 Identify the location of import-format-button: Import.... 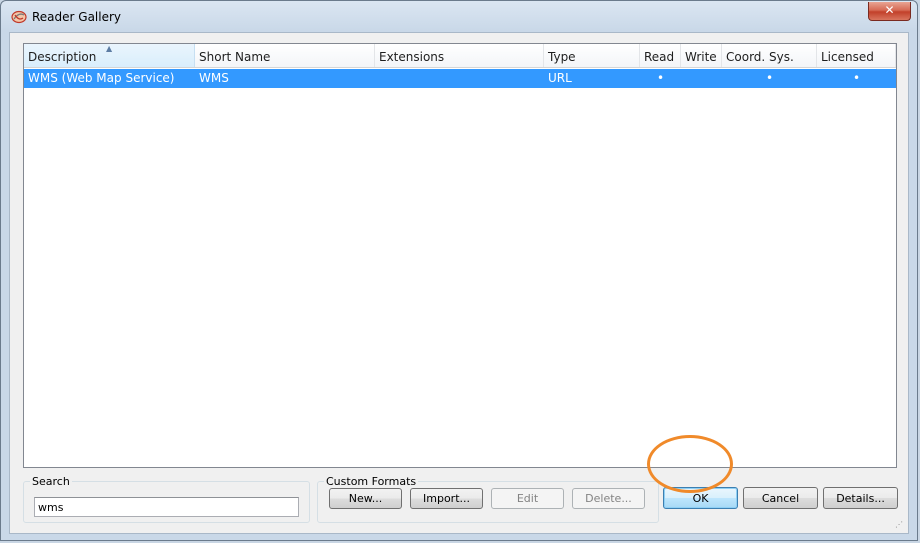
(446, 498).